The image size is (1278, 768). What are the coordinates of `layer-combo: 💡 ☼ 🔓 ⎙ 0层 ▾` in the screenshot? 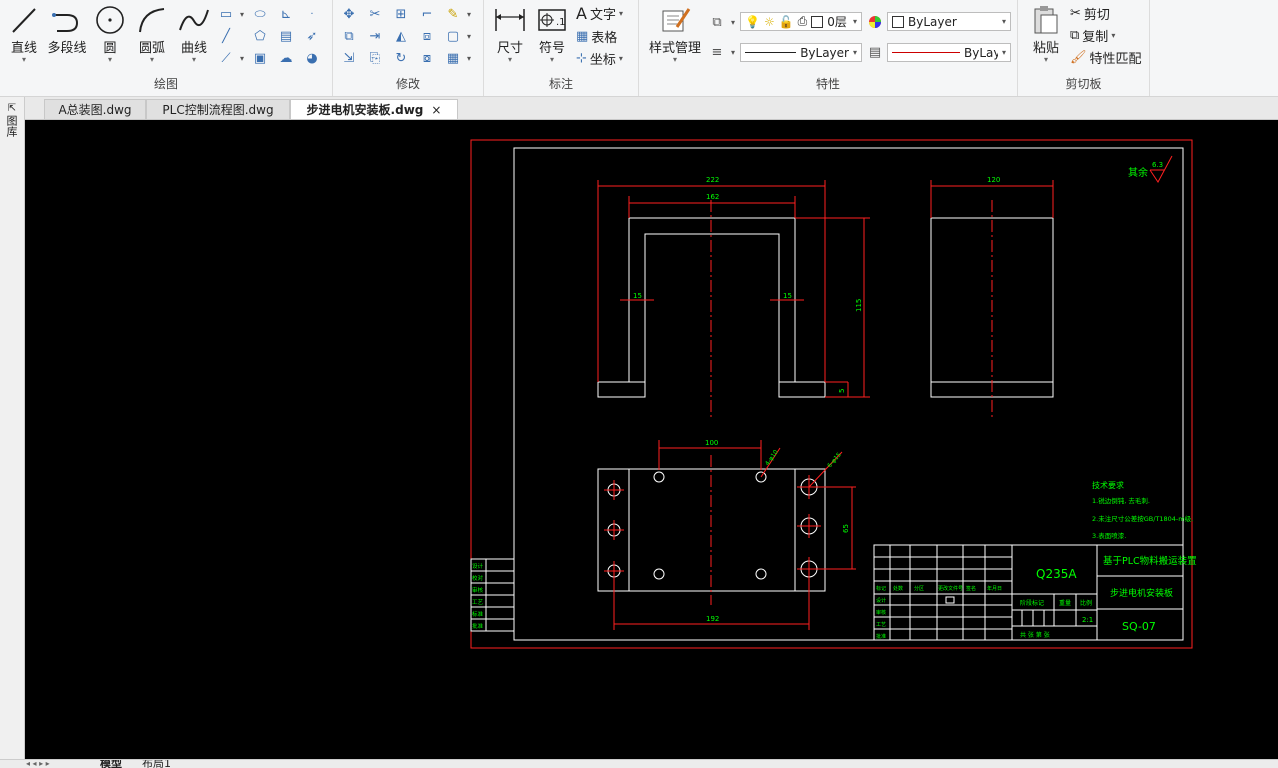 It's located at (801, 21).